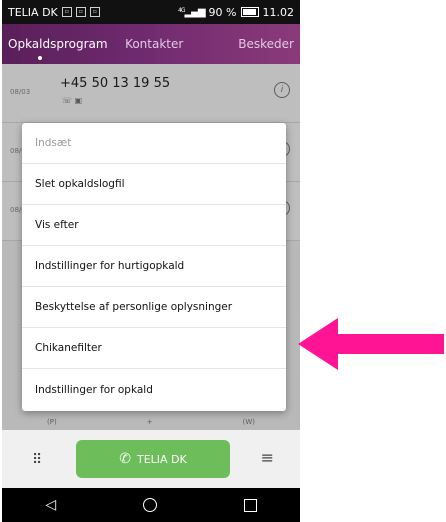  Describe the element at coordinates (192, 12) in the screenshot. I see `signal-icon: 4G▂▄▆` at that location.